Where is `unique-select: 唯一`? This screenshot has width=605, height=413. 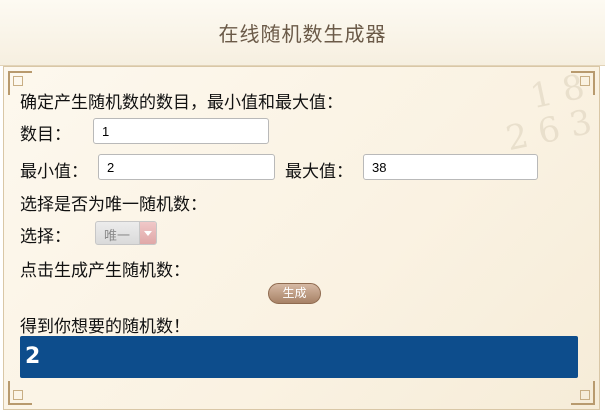
unique-select: 唯一 is located at coordinates (126, 233).